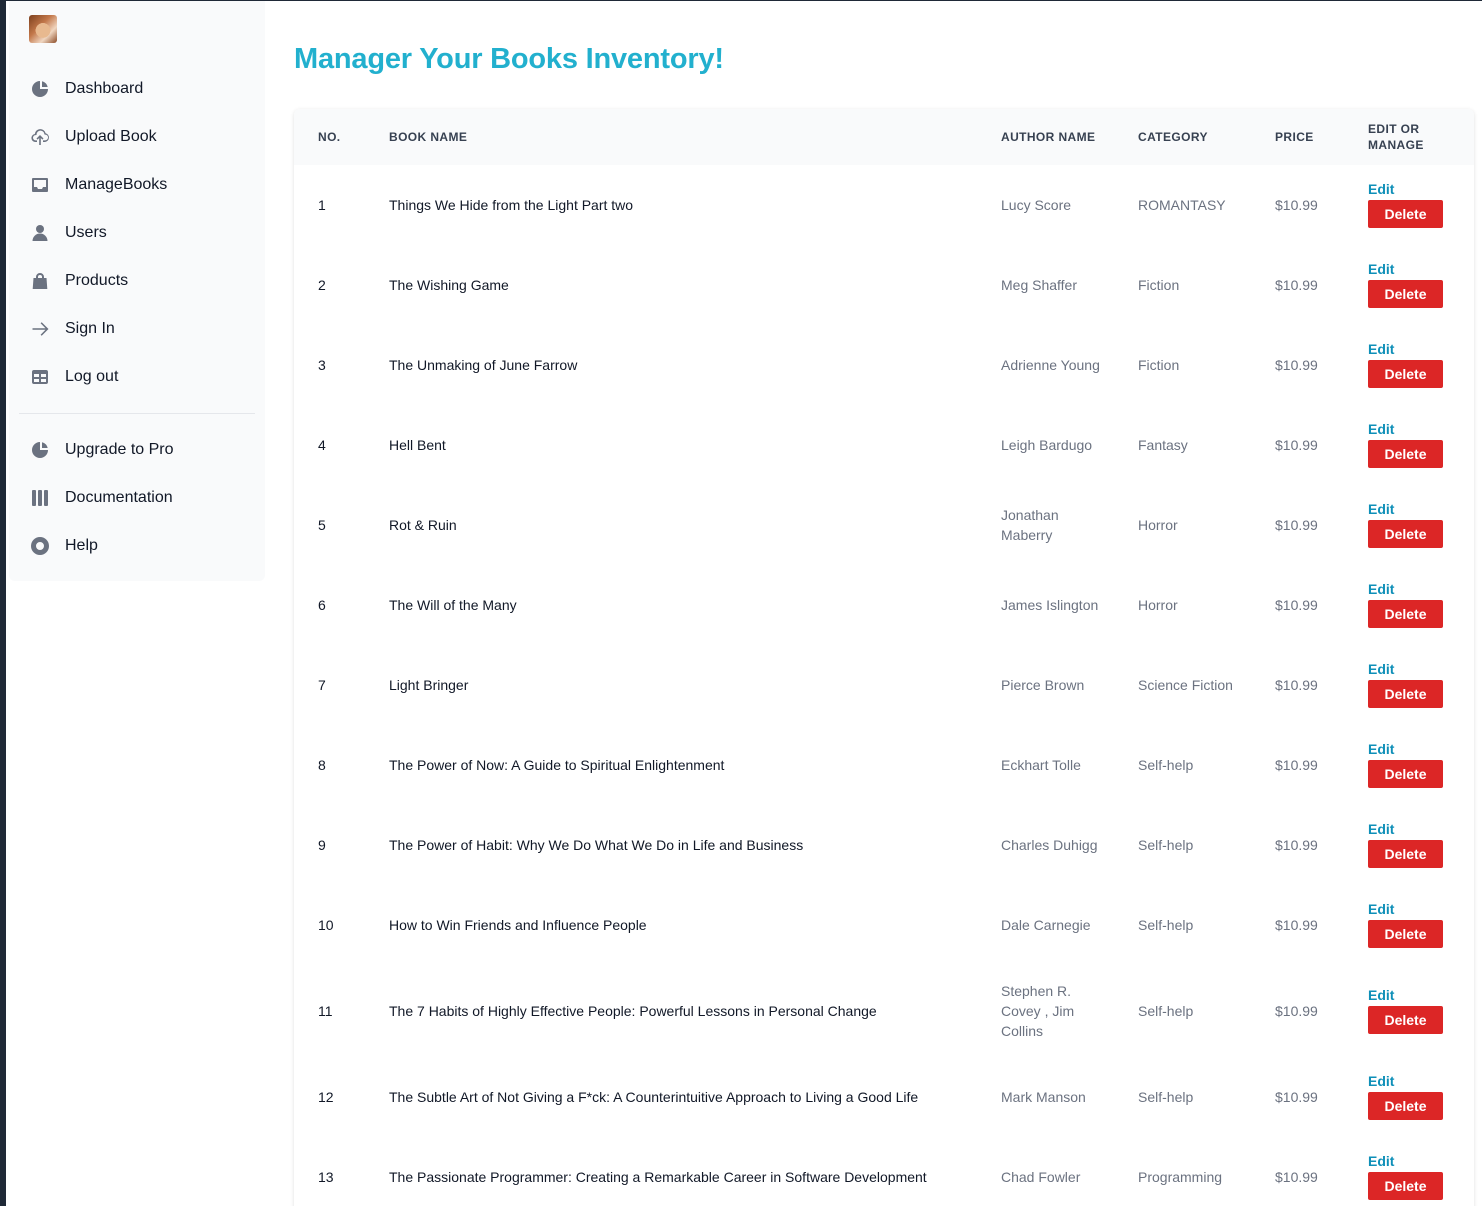  I want to click on sidebar-item-documentation: Documentation, so click(137, 498).